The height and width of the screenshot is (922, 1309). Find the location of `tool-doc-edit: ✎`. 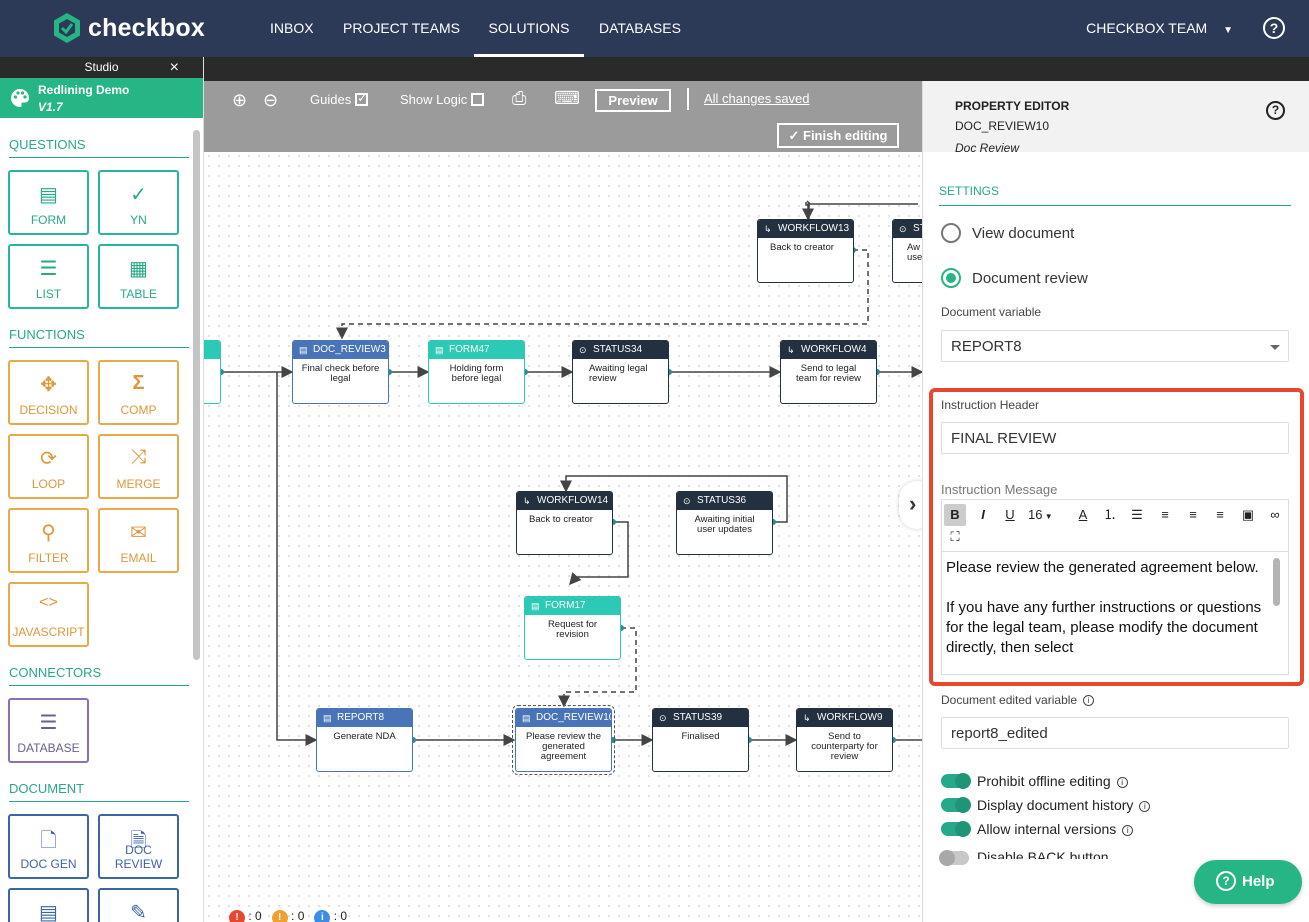

tool-doc-edit: ✎ is located at coordinates (138, 905).